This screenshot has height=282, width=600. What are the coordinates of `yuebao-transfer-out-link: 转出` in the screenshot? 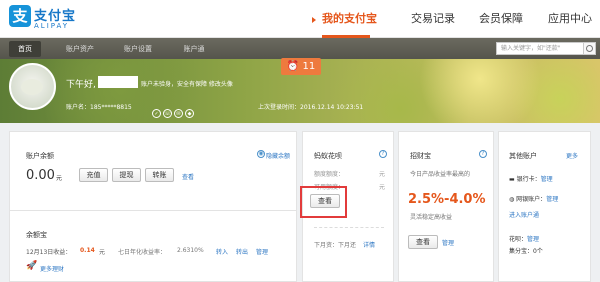 It's located at (242, 251).